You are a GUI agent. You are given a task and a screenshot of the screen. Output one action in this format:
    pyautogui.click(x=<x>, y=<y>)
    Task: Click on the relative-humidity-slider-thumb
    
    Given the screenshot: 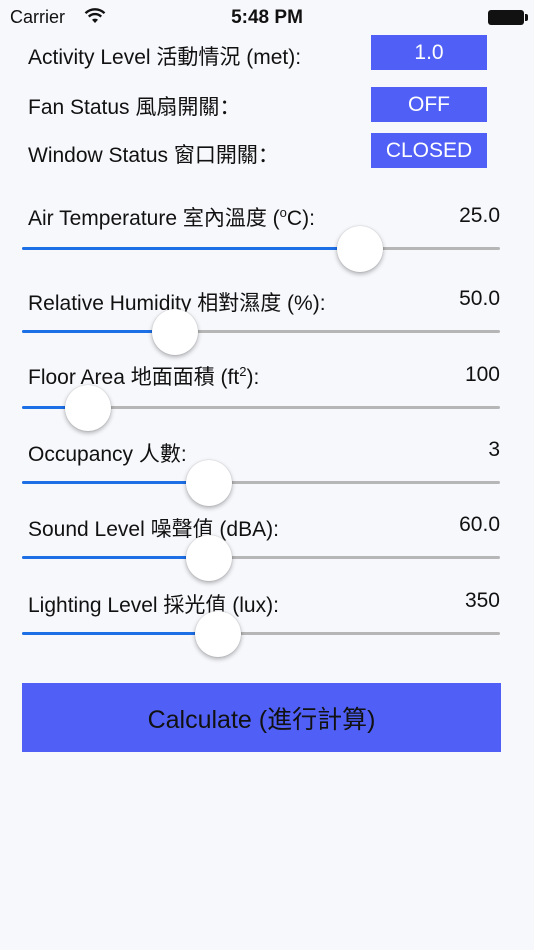 What is the action you would take?
    pyautogui.click(x=174, y=331)
    